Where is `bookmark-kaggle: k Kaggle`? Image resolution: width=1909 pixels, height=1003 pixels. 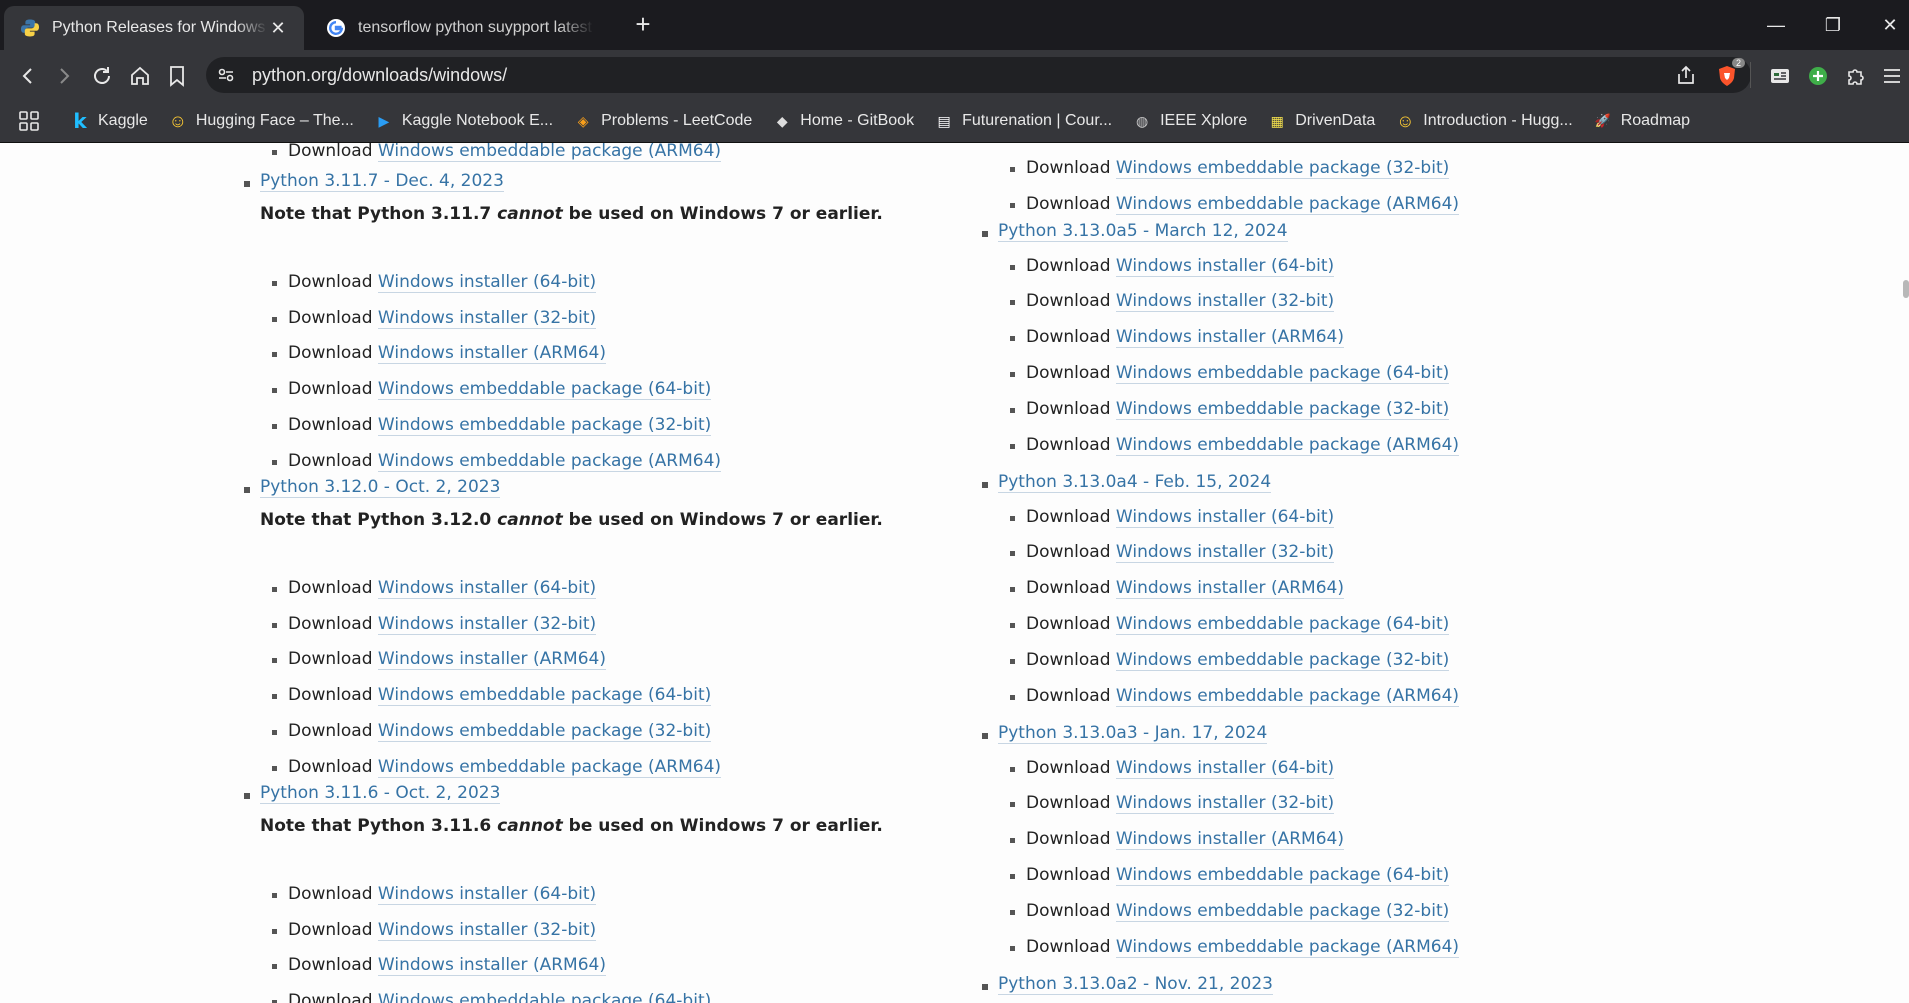
bookmark-kaggle: k Kaggle is located at coordinates (108, 121).